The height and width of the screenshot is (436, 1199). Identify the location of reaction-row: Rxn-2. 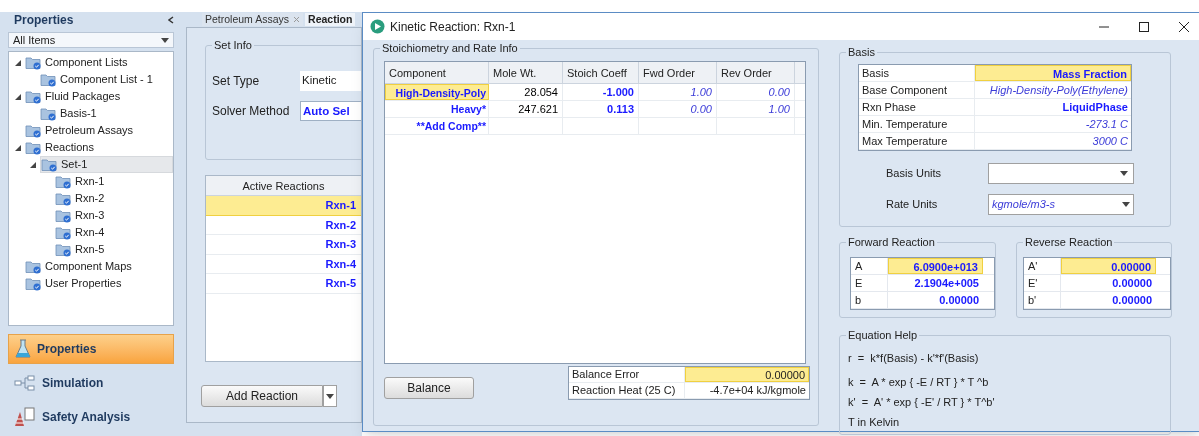
(283, 225).